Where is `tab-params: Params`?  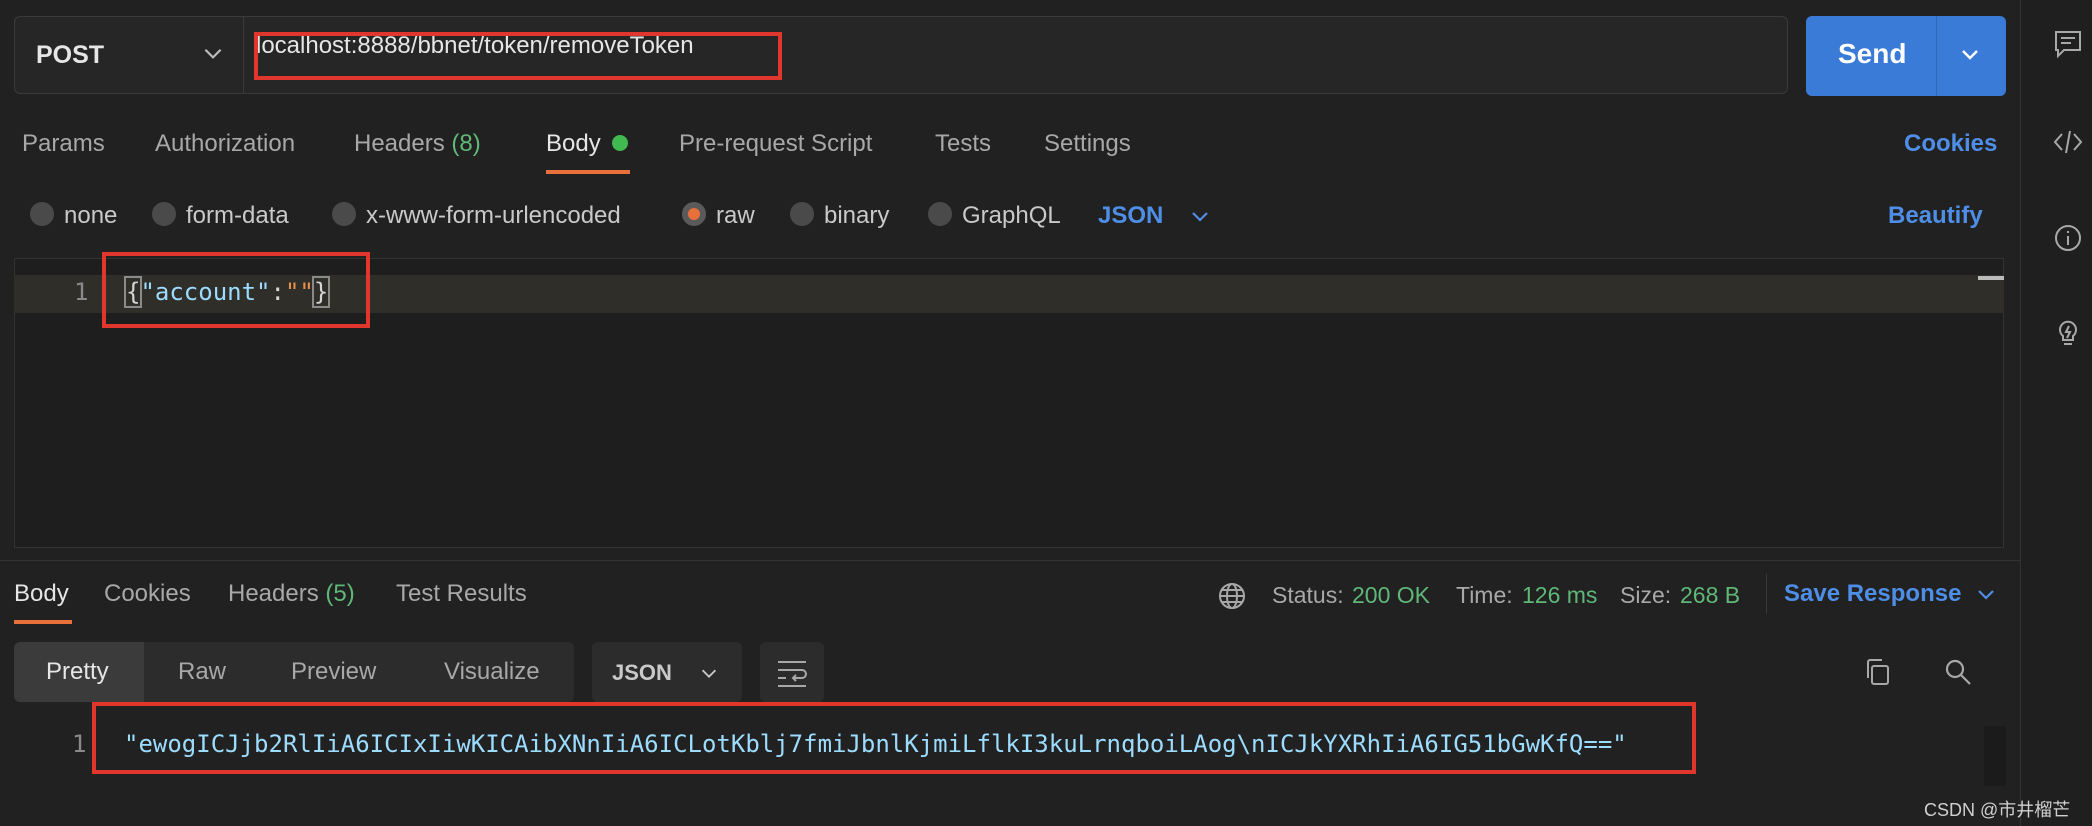 tab-params: Params is located at coordinates (63, 144).